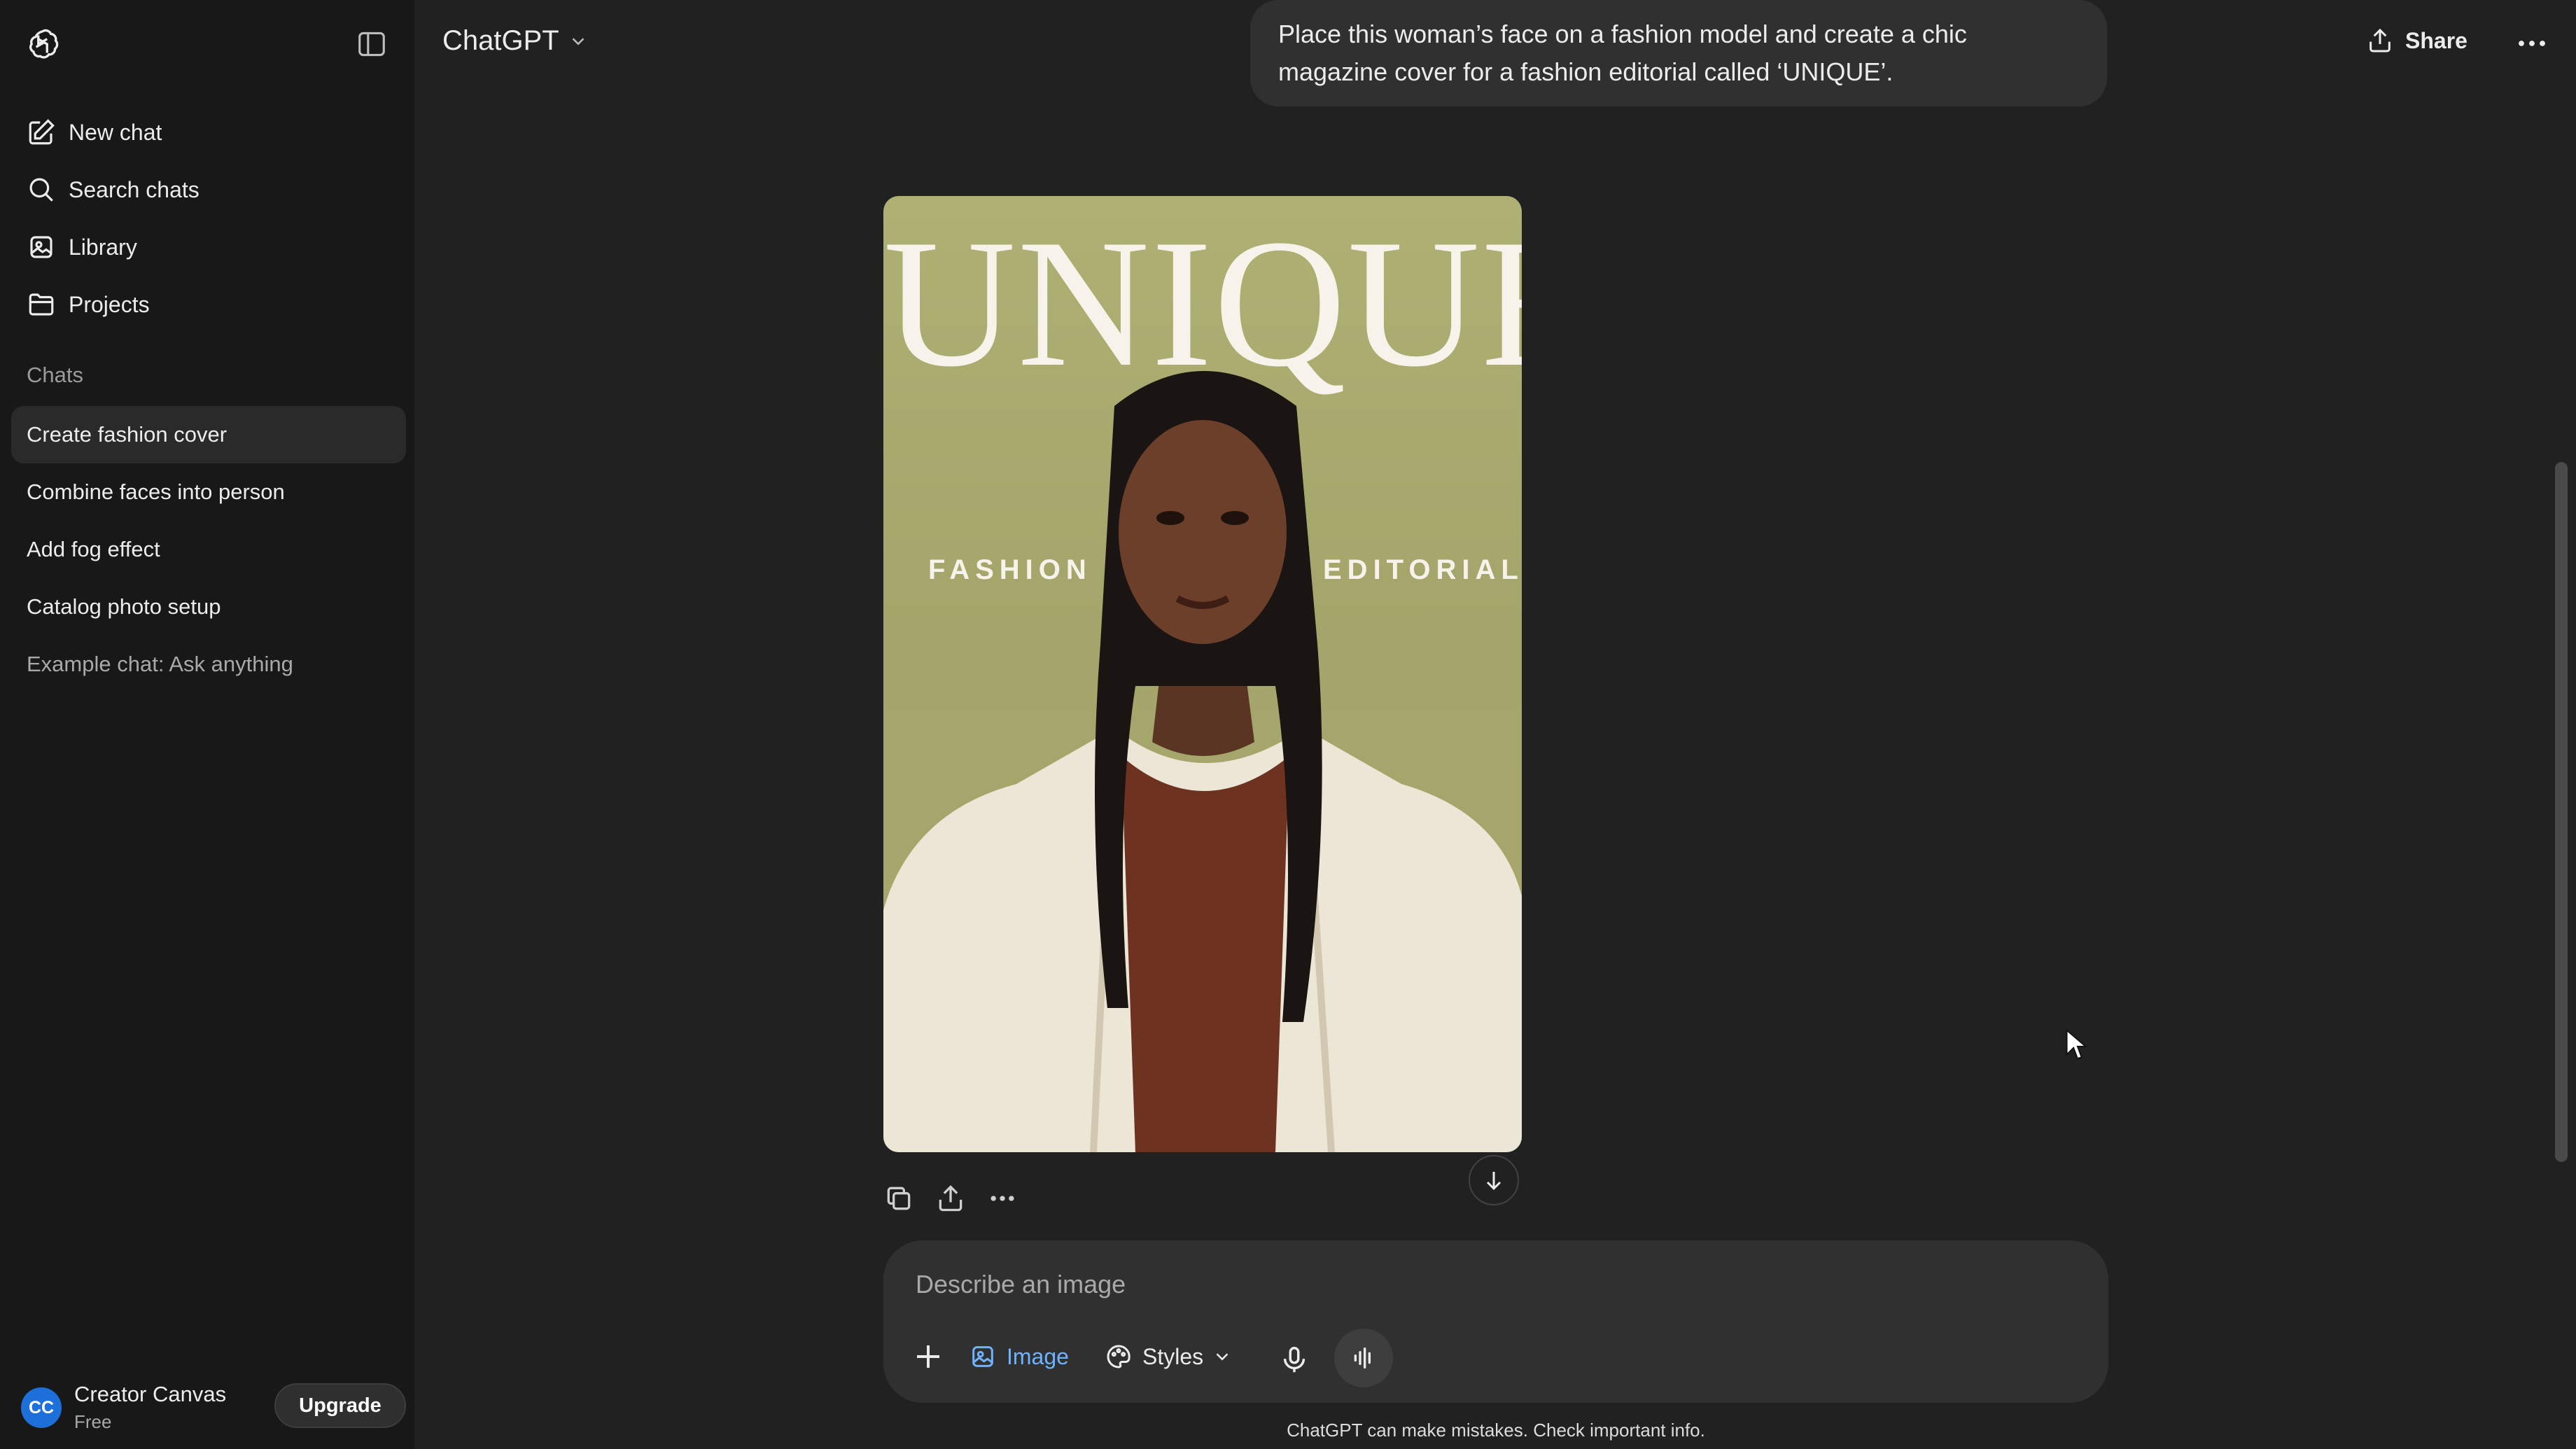  I want to click on model-selector: ChatGPT, so click(515, 41).